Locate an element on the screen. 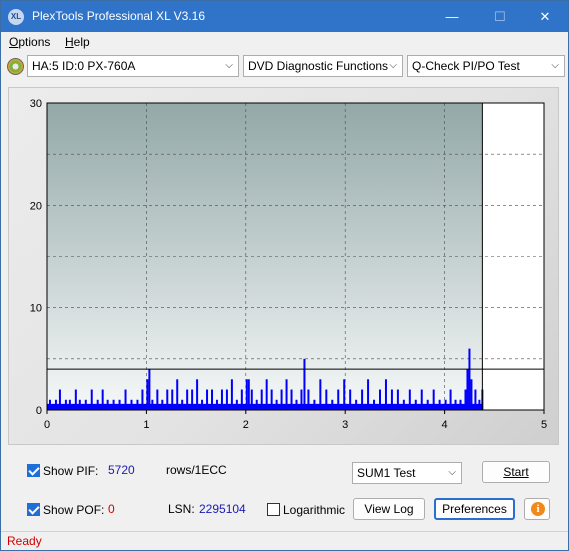 Image resolution: width=569 pixels, height=551 pixels. x-tick-label: 1 is located at coordinates (146, 425).